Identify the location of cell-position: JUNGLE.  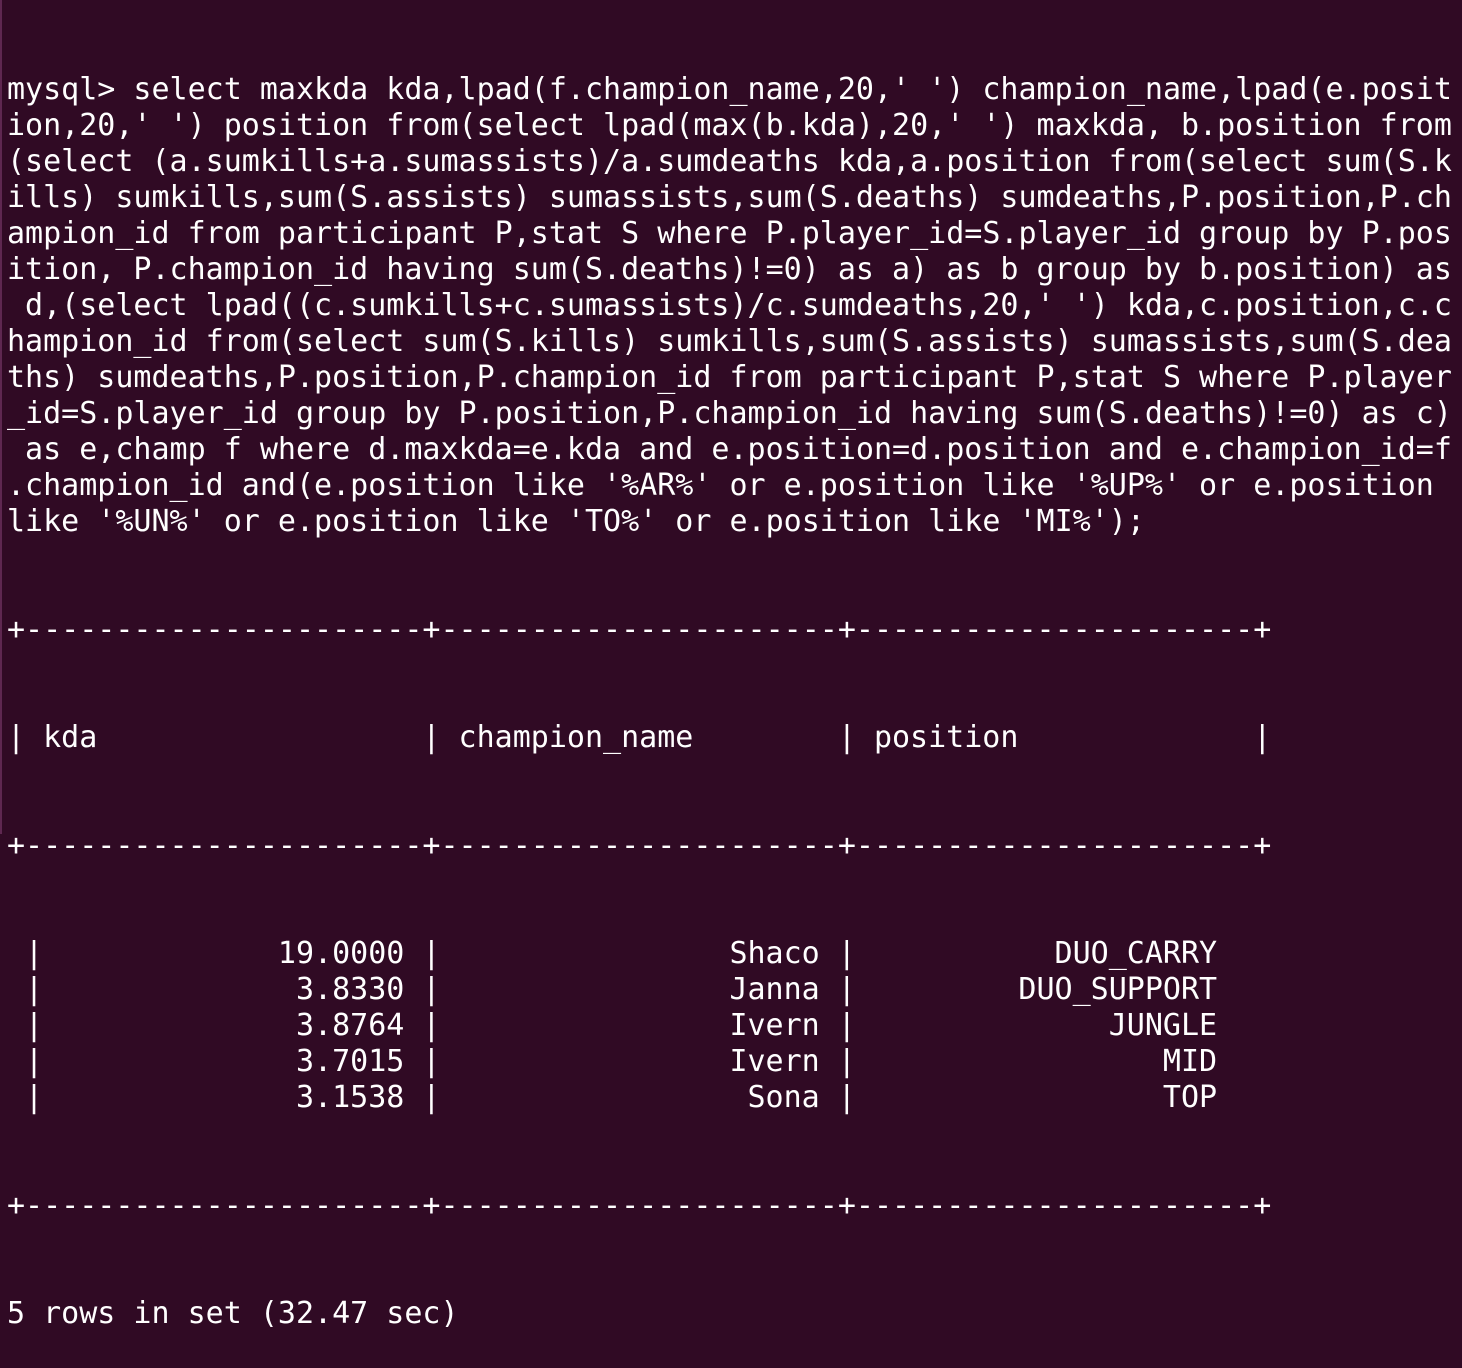
(1163, 1025).